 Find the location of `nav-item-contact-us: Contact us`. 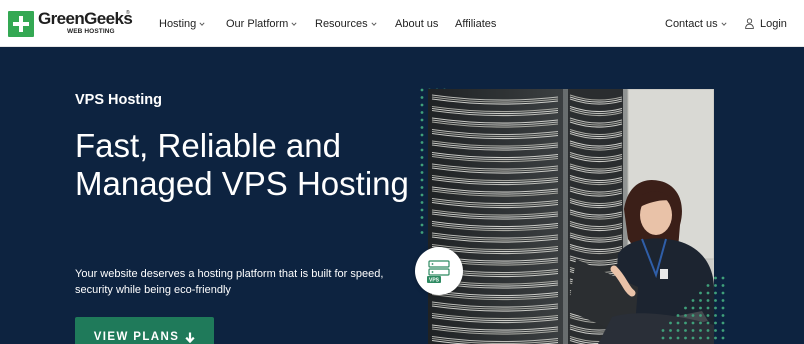

nav-item-contact-us: Contact us is located at coordinates (696, 23).